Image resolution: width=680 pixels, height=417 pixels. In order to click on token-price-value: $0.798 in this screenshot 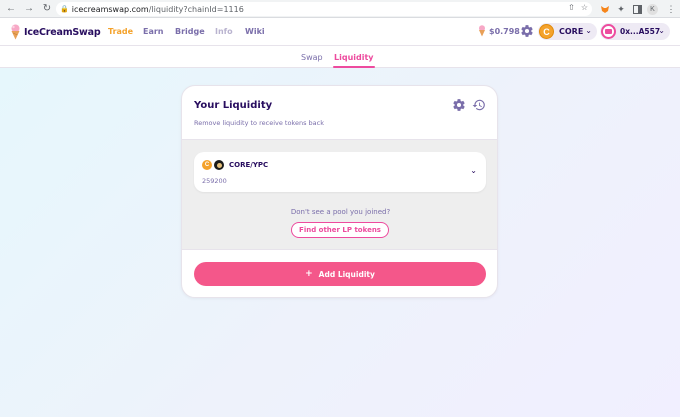, I will do `click(504, 31)`.